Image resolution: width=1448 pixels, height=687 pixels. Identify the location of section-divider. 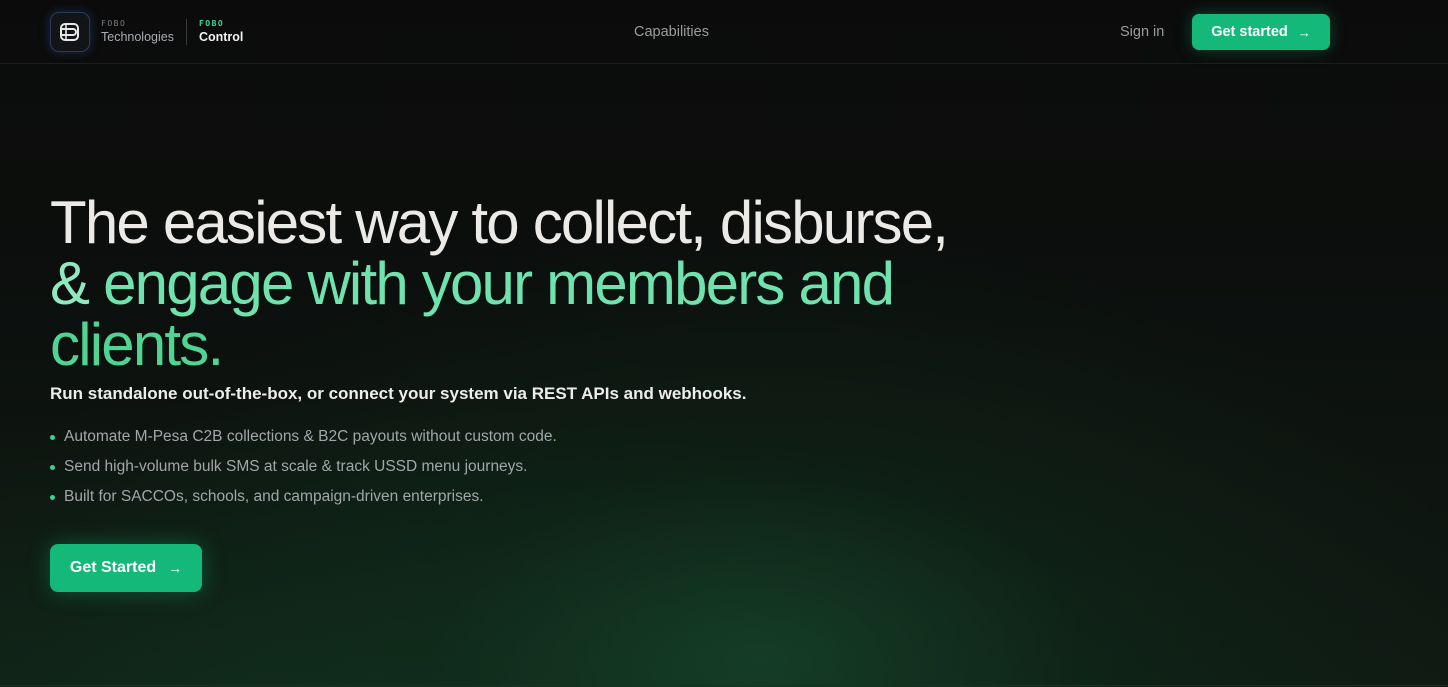
(724, 685).